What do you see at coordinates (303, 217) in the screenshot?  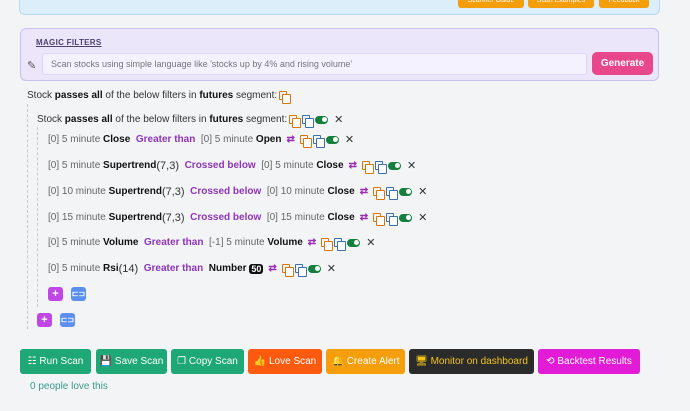 I see `filter-rhs-timeframe: 15 minute` at bounding box center [303, 217].